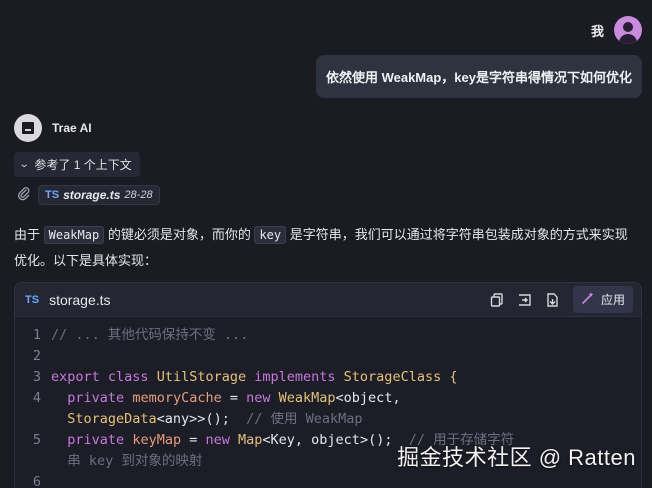 The width and height of the screenshot is (652, 488). I want to click on context-toggle: ⌄ 参考了 1 个上下文, so click(77, 164).